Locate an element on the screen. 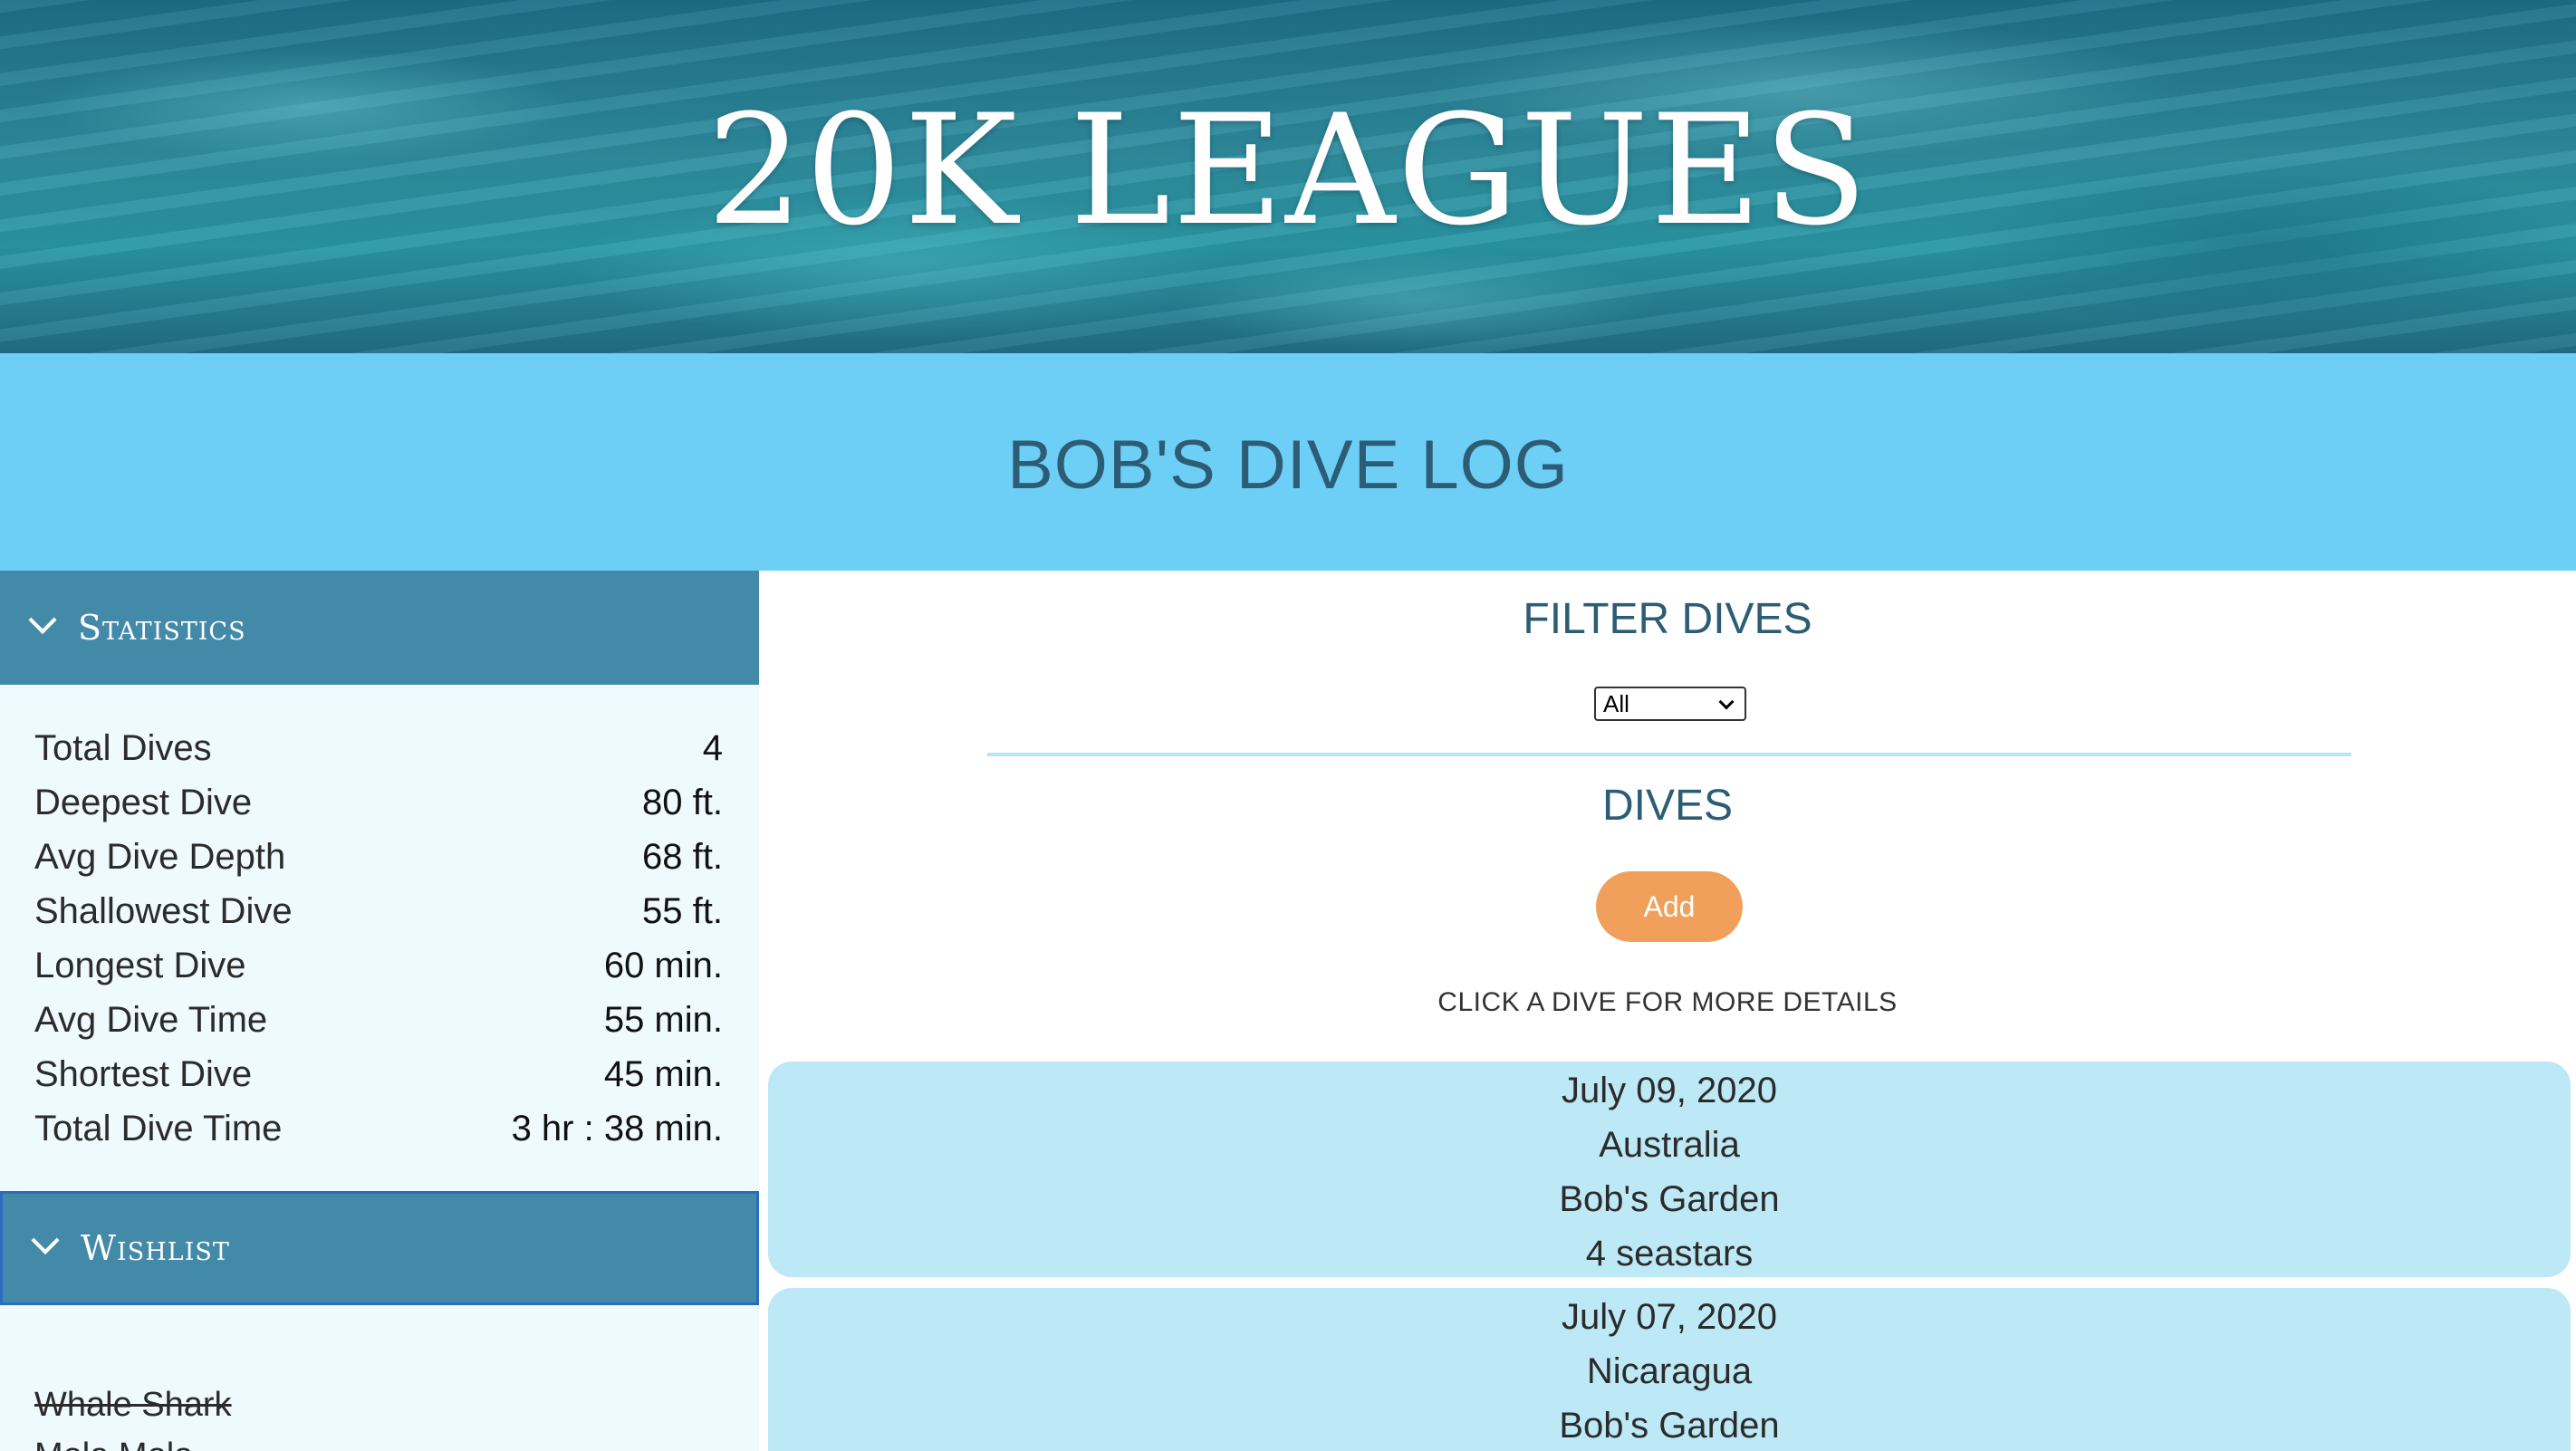  stat-value: 45 min. is located at coordinates (663, 1073).